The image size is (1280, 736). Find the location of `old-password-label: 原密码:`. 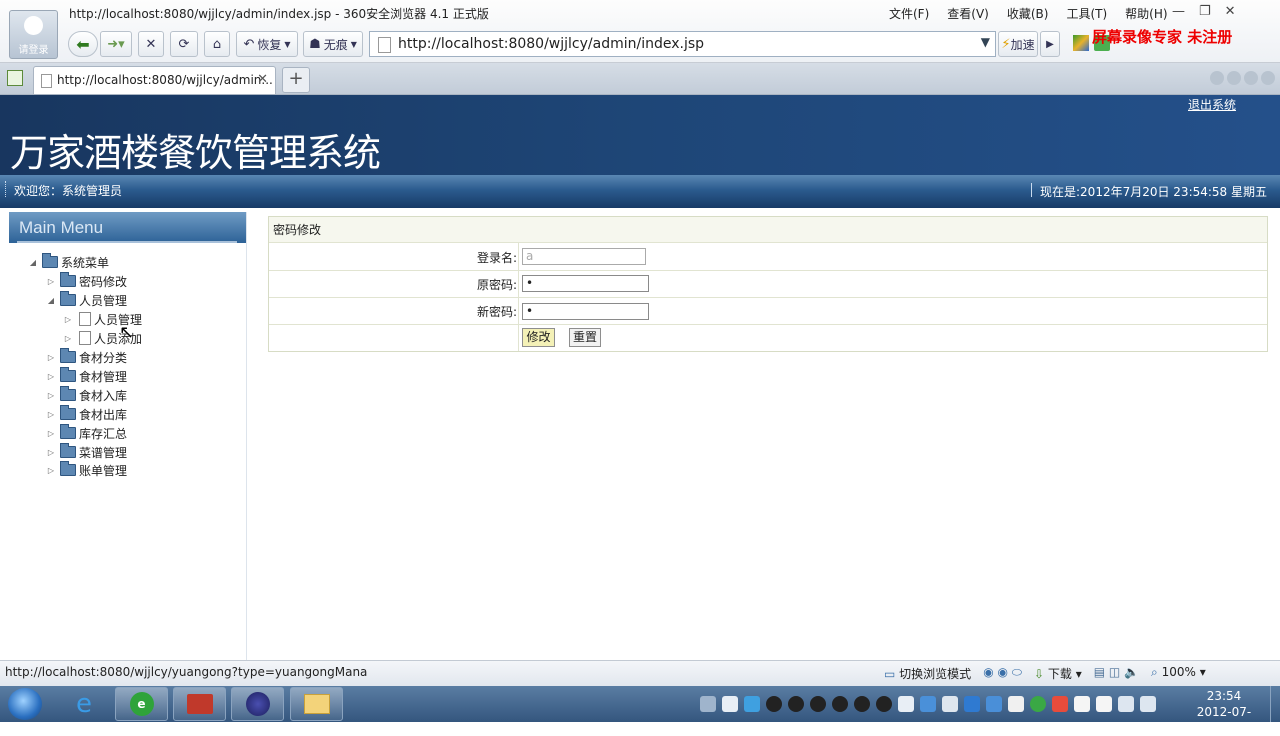

old-password-label: 原密码: is located at coordinates (496, 285).